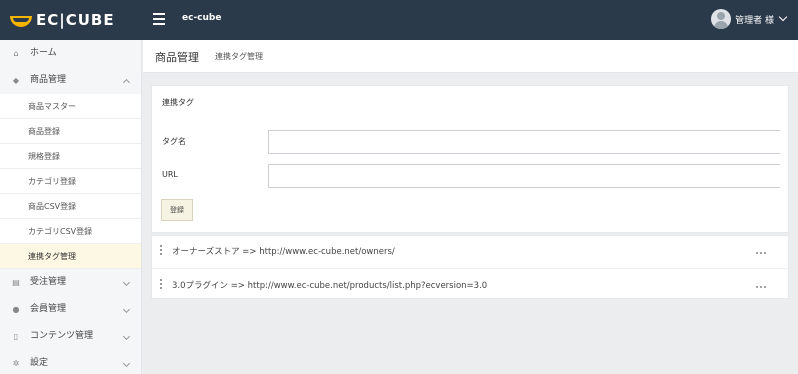  I want to click on sidebar-item-label: コンテンツ管理, so click(62, 336).